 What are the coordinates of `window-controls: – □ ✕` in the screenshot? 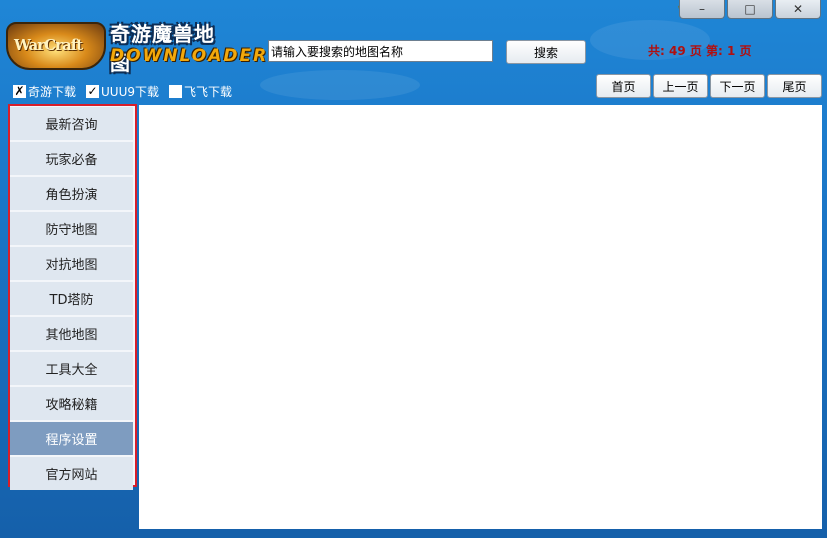 It's located at (750, 9).